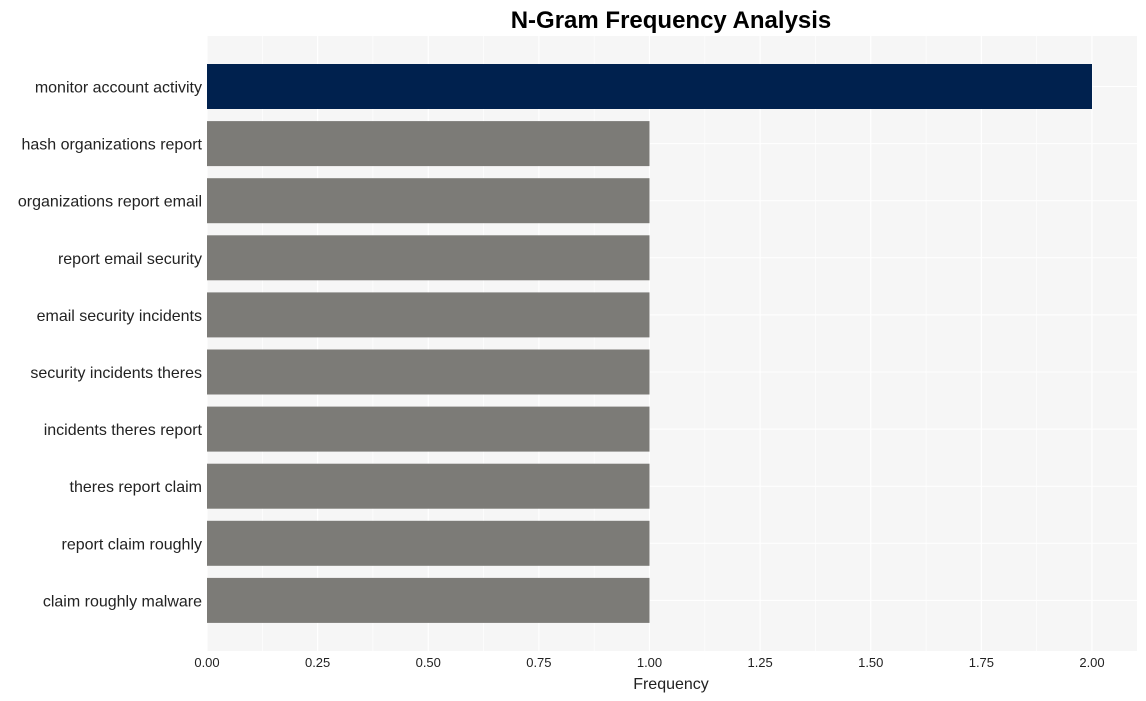  I want to click on bar-organizations-report-email, so click(428, 201).